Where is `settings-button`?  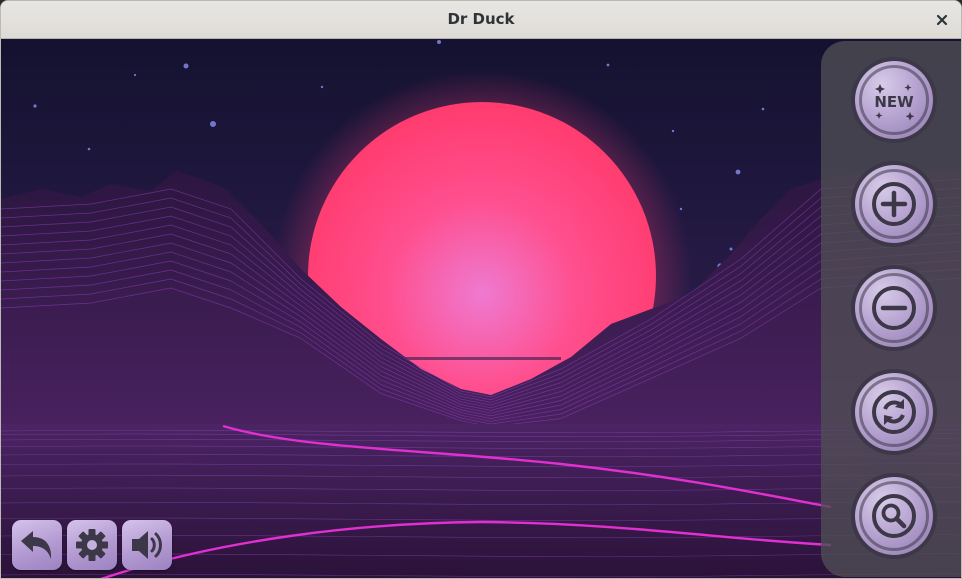
settings-button is located at coordinates (92, 545).